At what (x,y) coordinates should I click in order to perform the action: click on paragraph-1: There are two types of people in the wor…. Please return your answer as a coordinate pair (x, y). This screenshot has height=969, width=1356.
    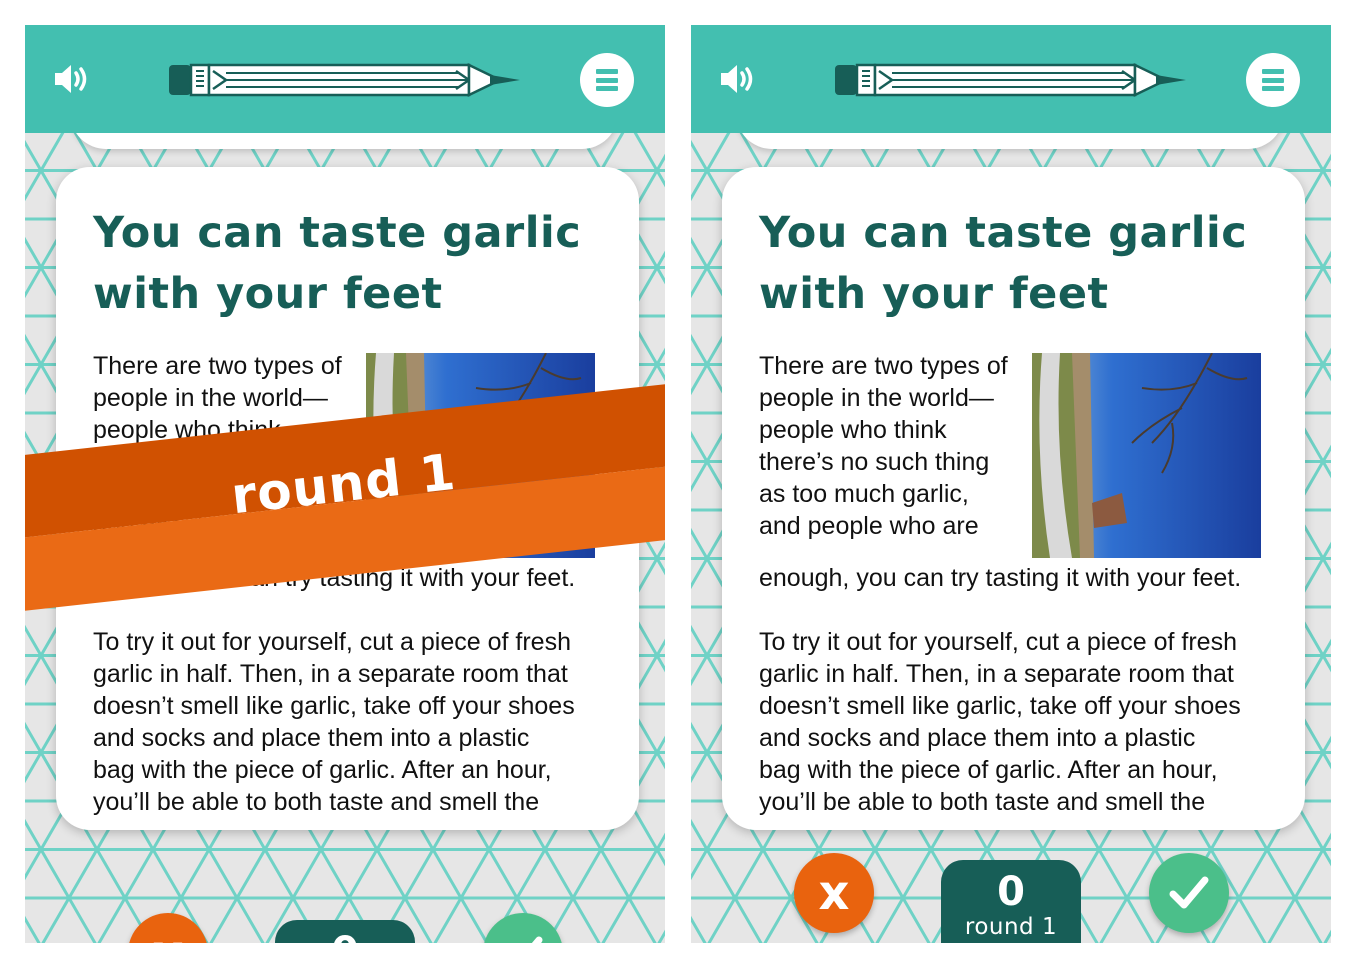
    Looking at the image, I should click on (883, 446).